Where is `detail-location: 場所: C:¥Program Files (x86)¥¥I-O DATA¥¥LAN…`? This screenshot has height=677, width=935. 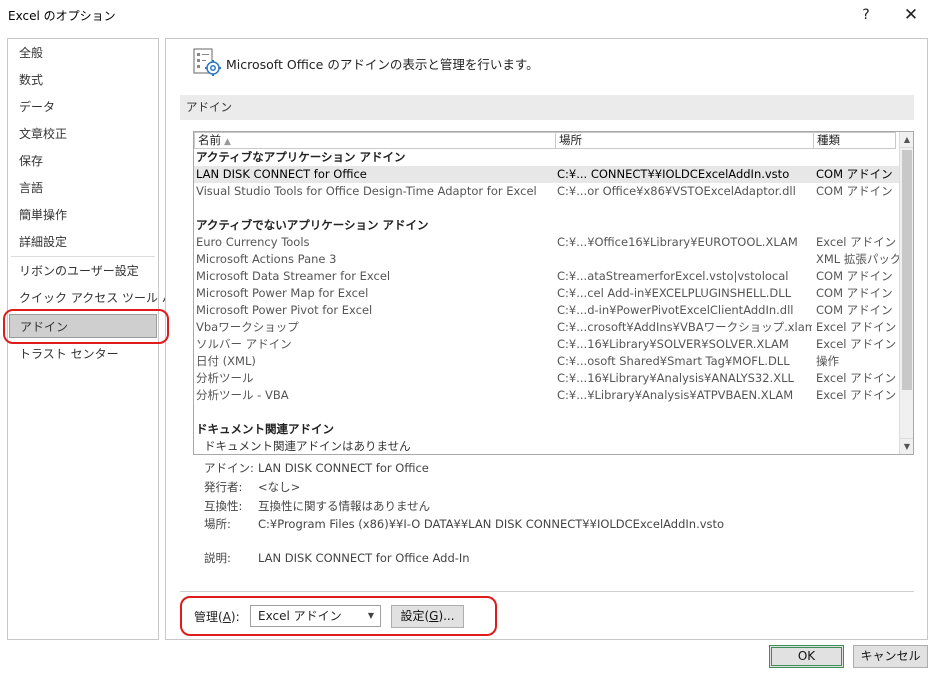 detail-location: 場所: C:¥Program Files (x86)¥¥I-O DATA¥¥LAN… is located at coordinates (464, 524).